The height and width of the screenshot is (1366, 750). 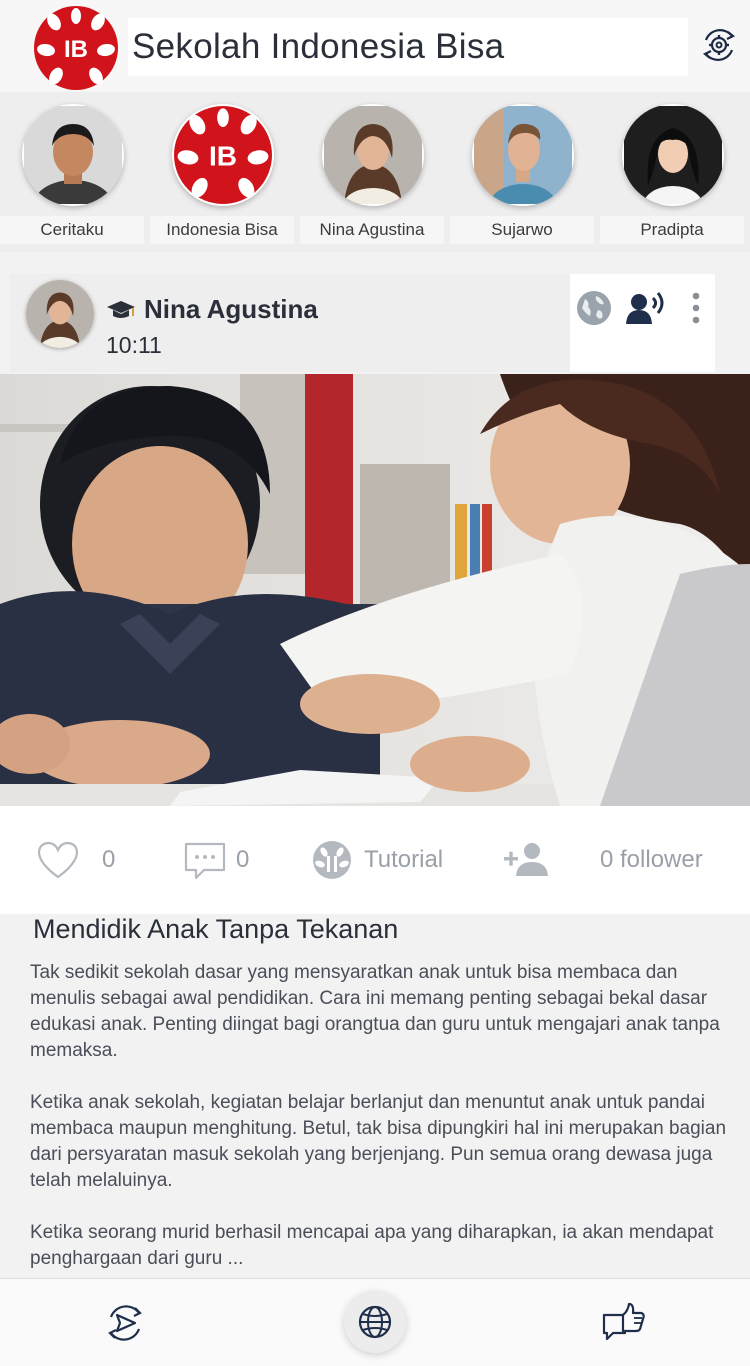 What do you see at coordinates (318, 46) in the screenshot?
I see `app-title: Sekolah Indonesia Bisa` at bounding box center [318, 46].